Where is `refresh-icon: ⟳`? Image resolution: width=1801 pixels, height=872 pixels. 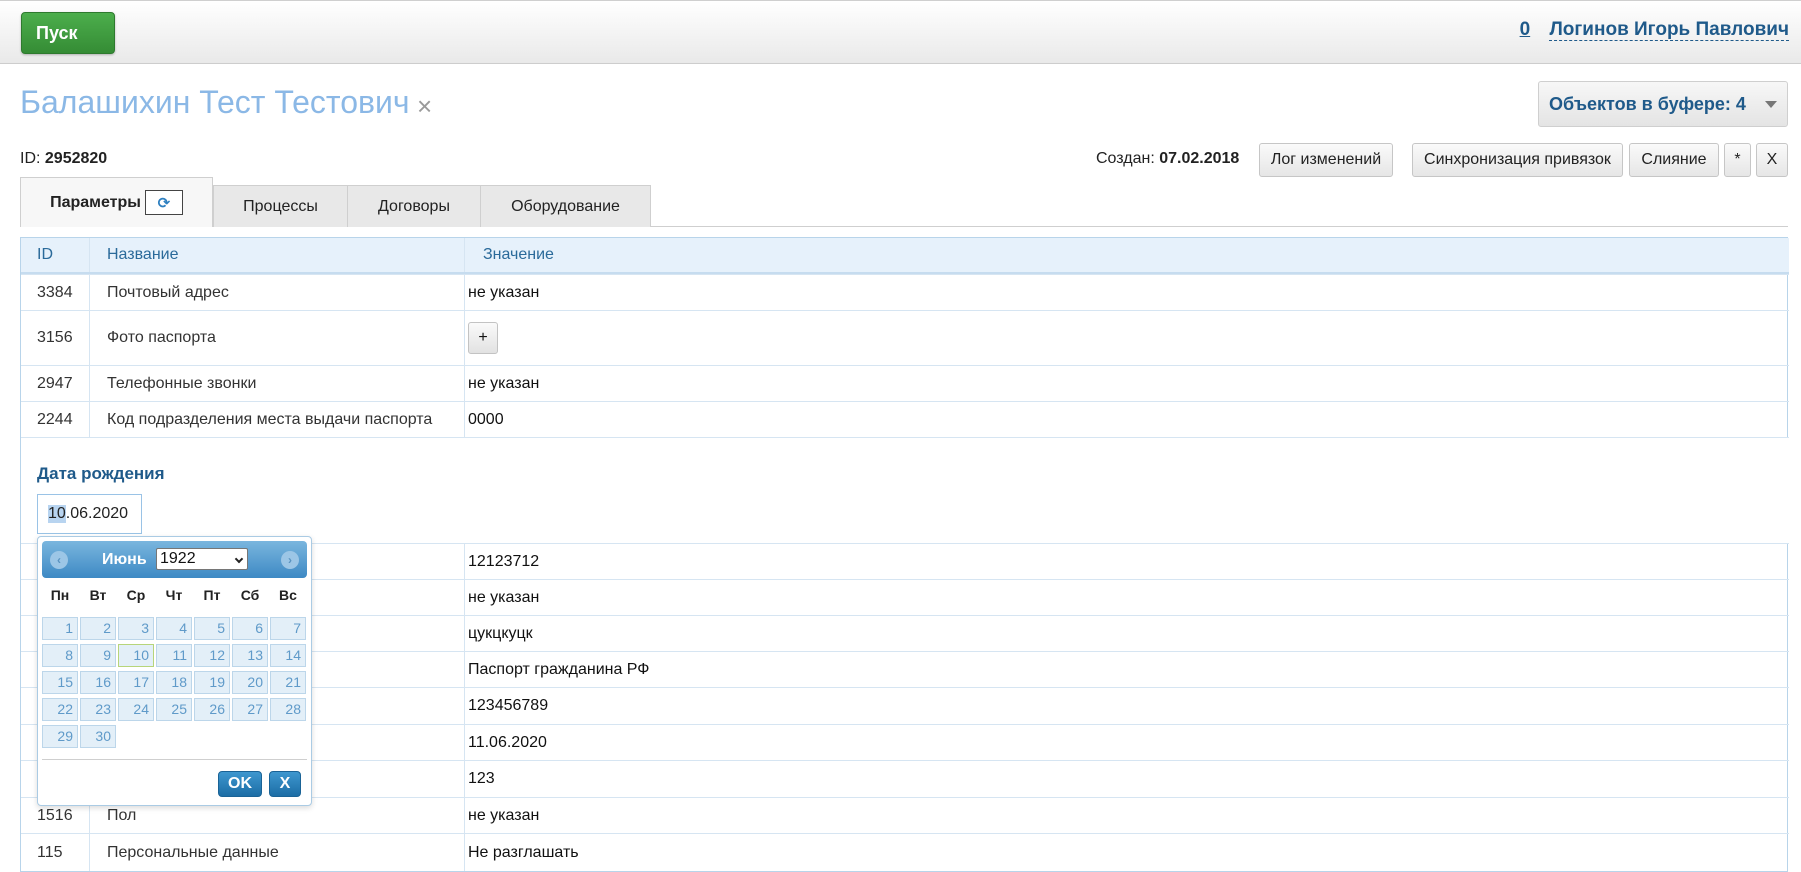 refresh-icon: ⟳ is located at coordinates (163, 202).